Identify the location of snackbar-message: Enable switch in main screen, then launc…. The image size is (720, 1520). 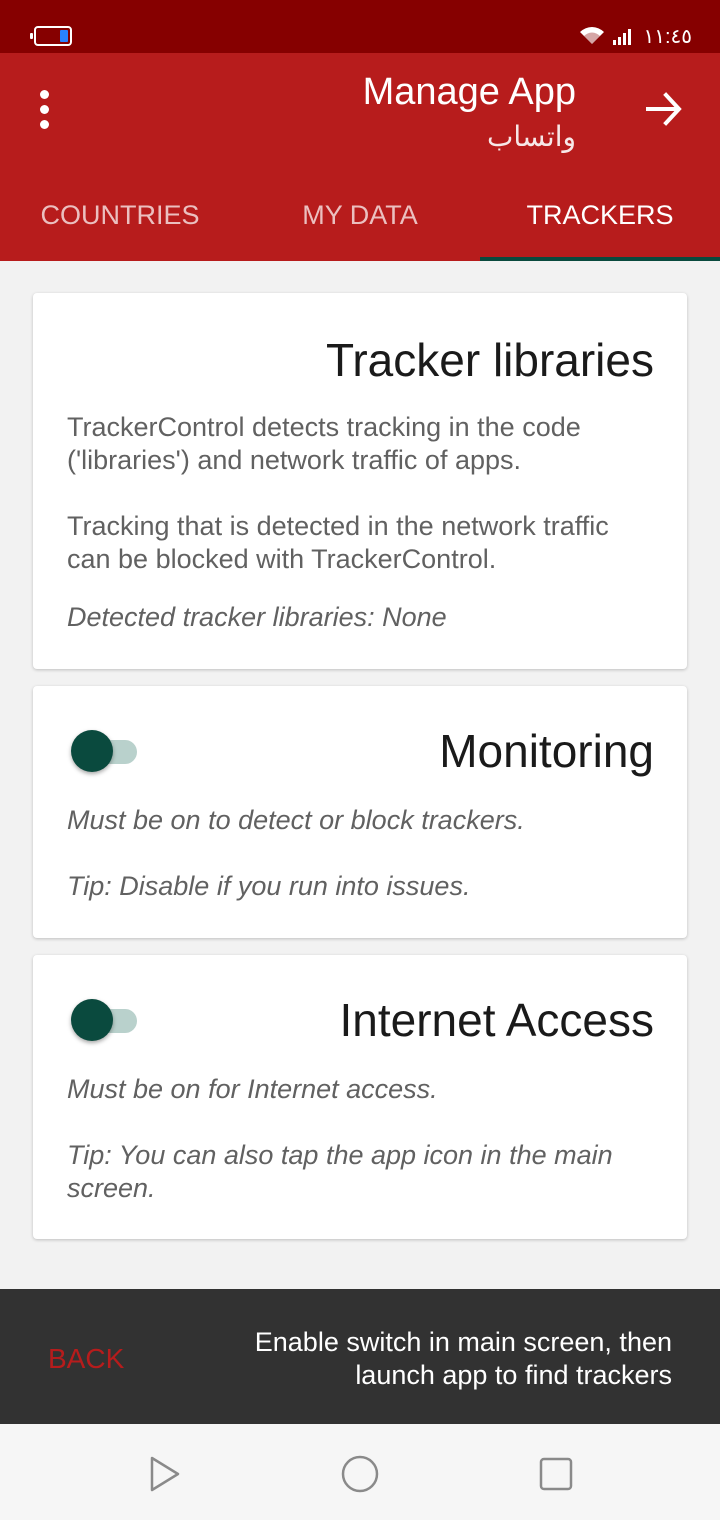
(463, 1358).